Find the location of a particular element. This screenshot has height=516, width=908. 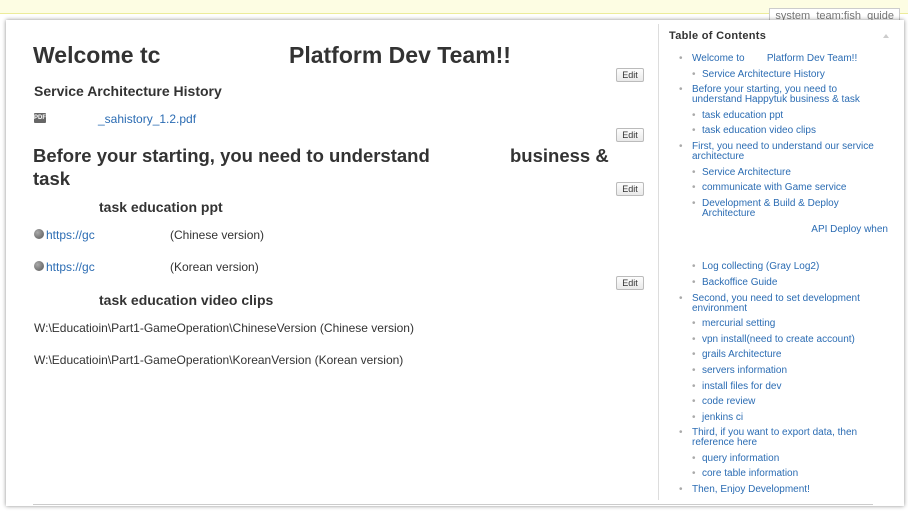

toc-item-label: mercurial setting is located at coordinates (739, 324).